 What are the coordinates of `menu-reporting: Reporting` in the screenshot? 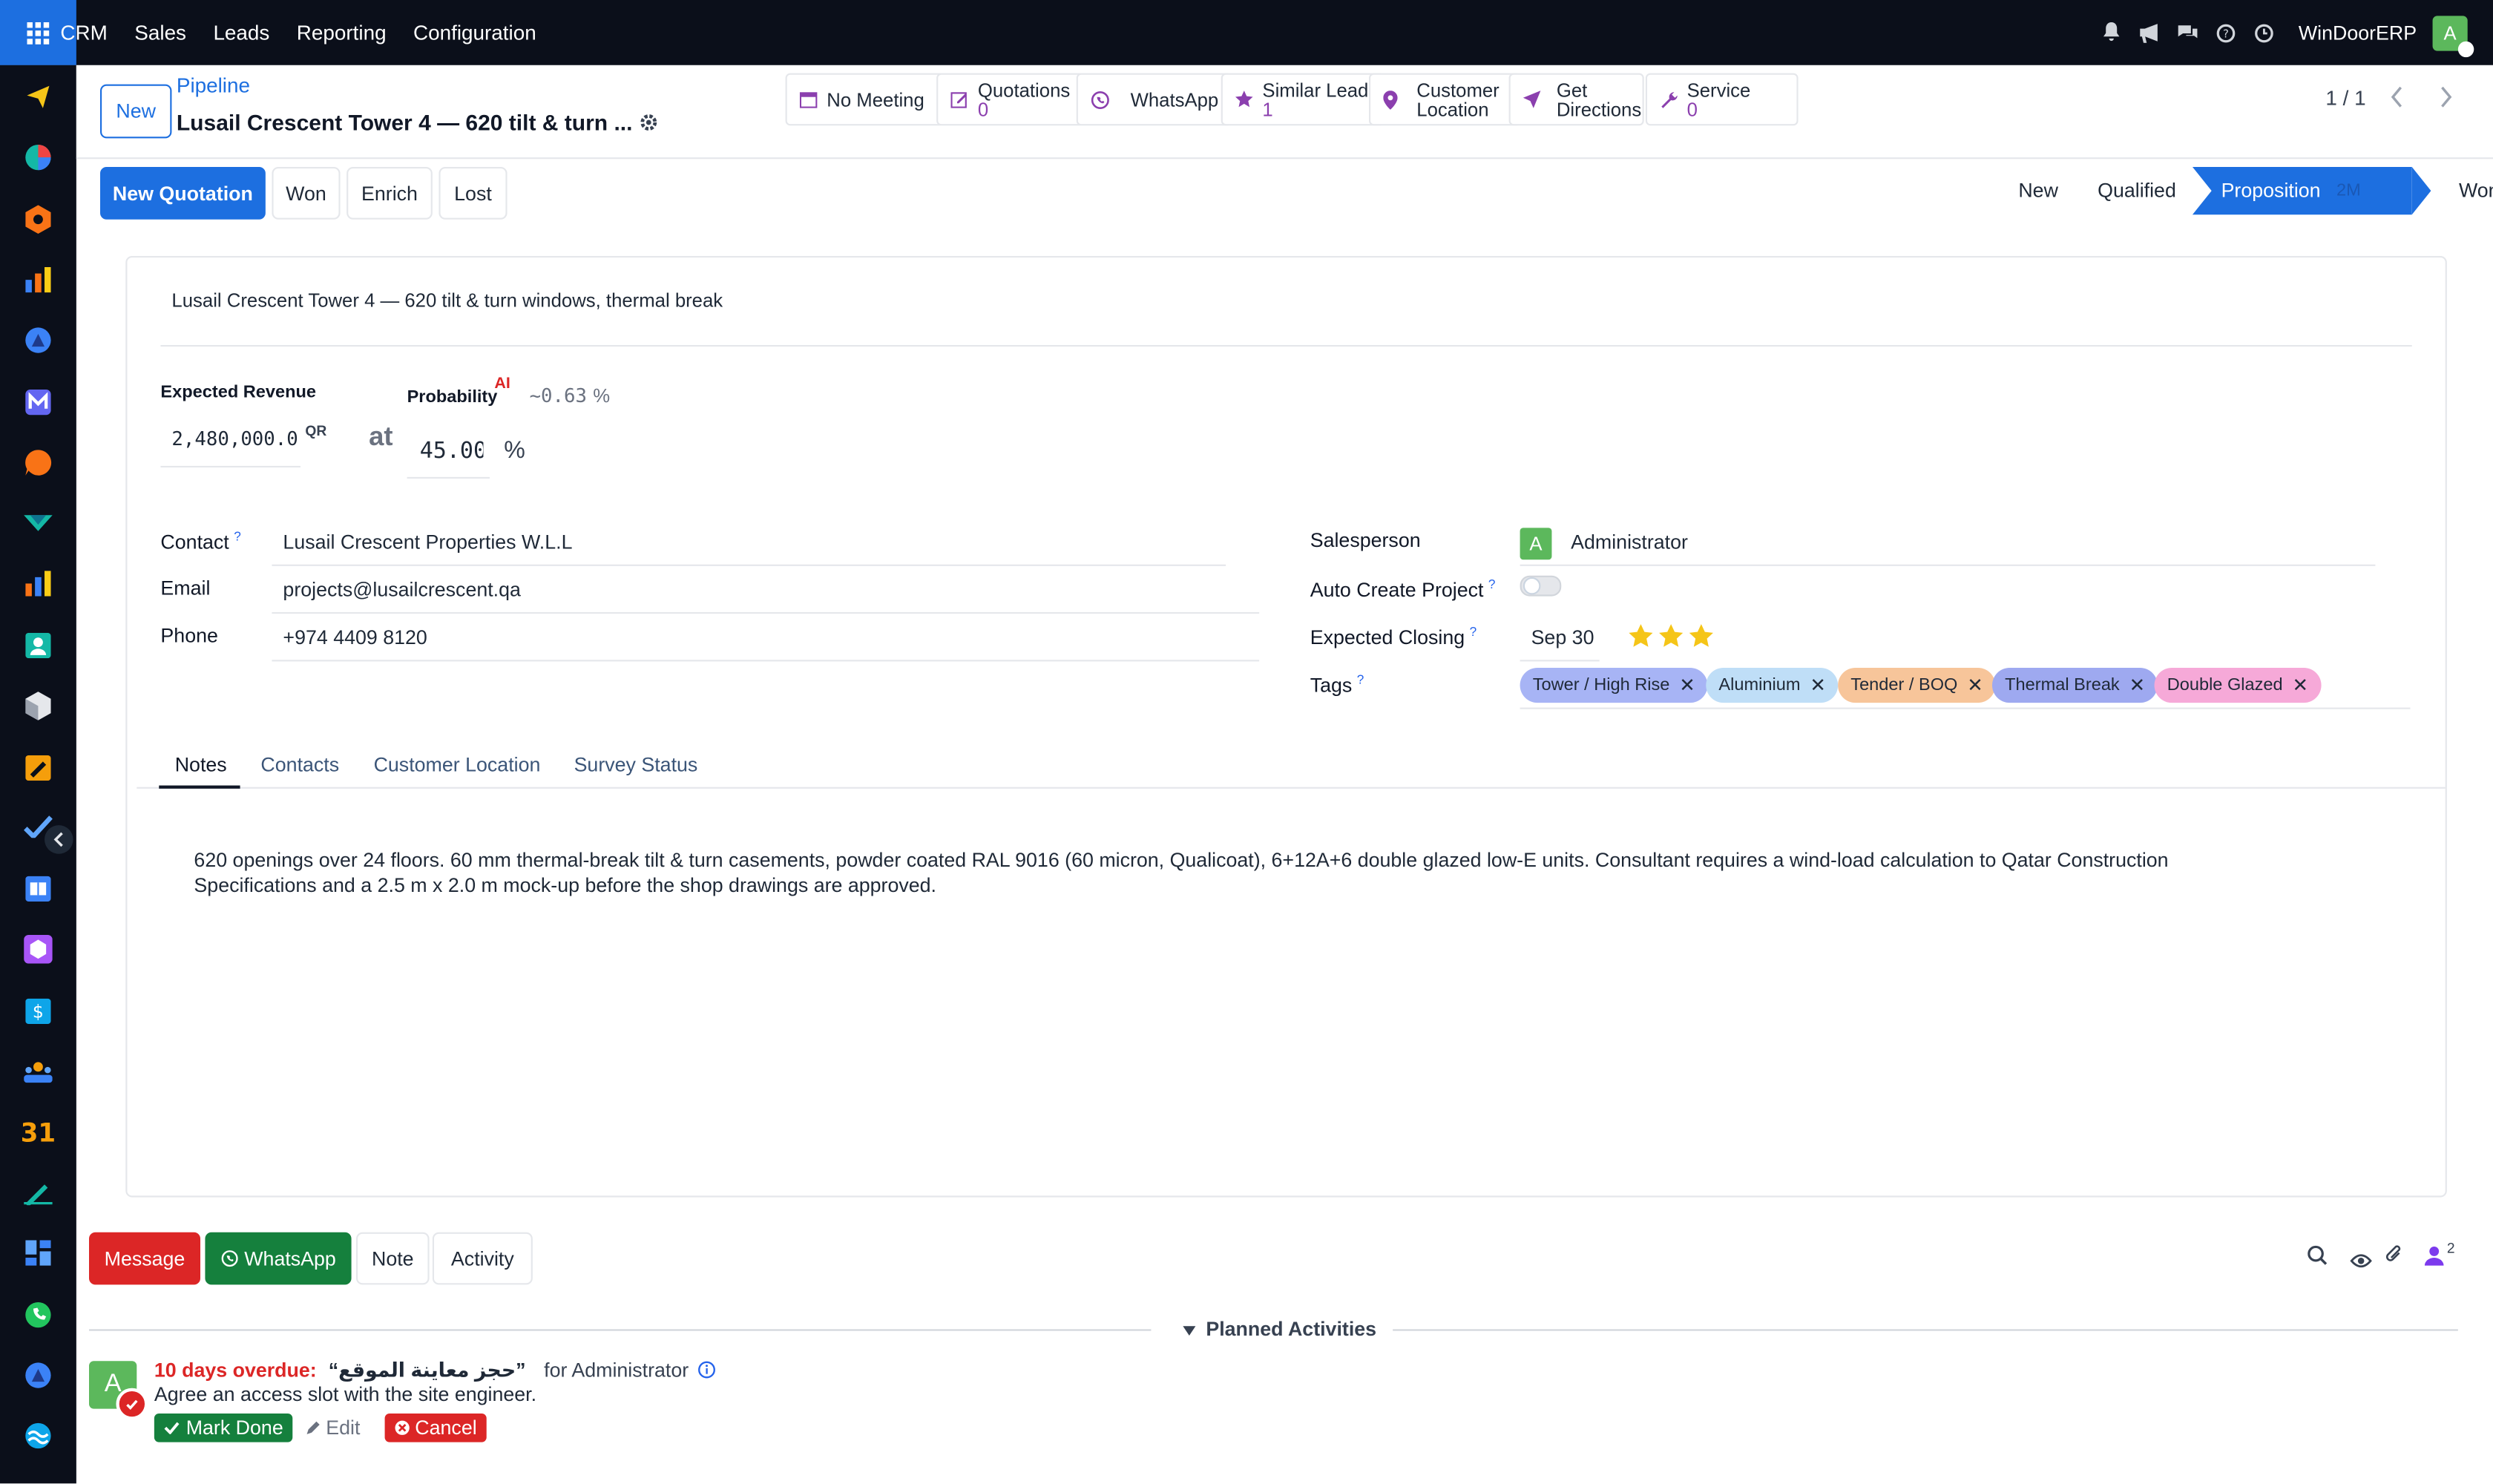 It's located at (342, 33).